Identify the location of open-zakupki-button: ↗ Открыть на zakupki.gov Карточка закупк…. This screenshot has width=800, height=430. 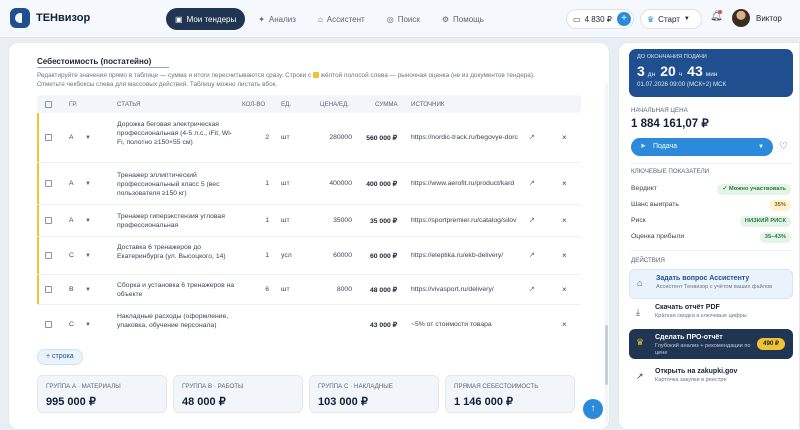
(711, 378).